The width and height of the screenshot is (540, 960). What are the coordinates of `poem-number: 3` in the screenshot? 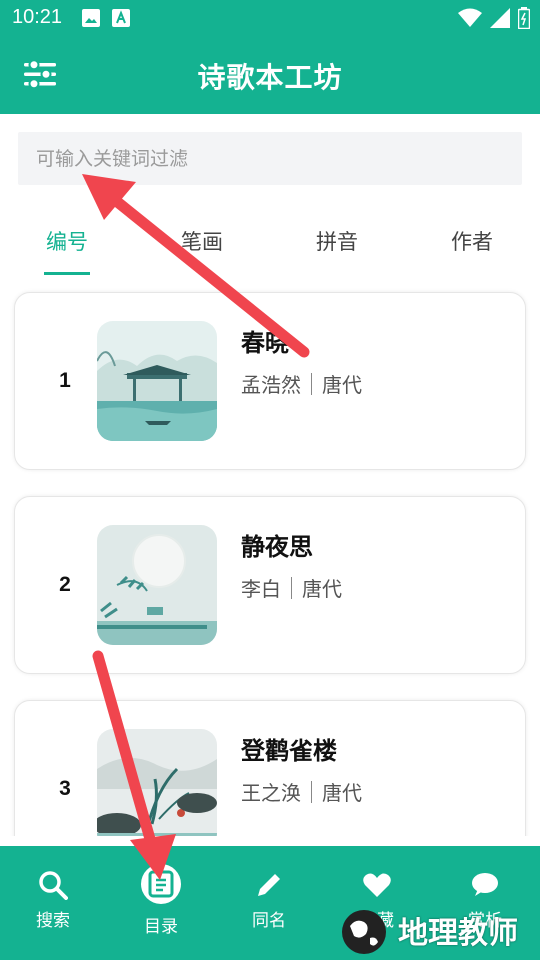 It's located at (65, 788).